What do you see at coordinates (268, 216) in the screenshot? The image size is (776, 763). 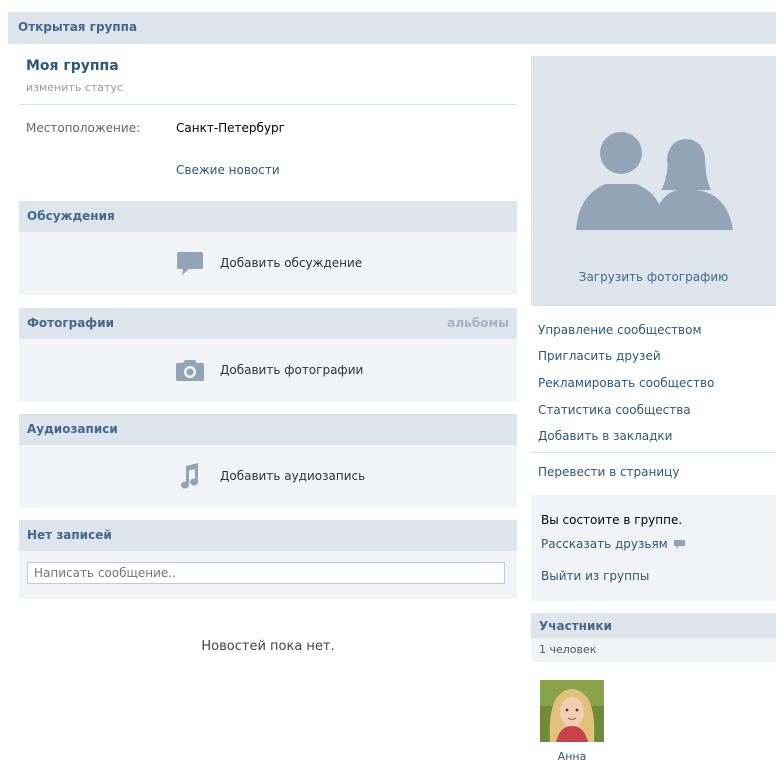 I see `discussions-header: Обсуждения` at bounding box center [268, 216].